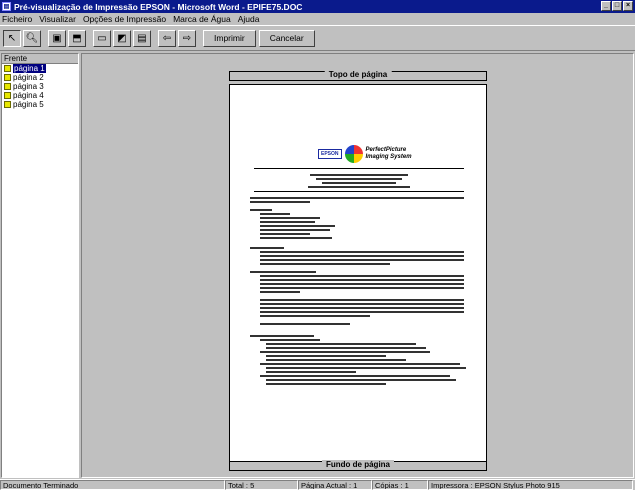  Describe the element at coordinates (142, 38) in the screenshot. I see `add-page-icon: ▤` at that location.